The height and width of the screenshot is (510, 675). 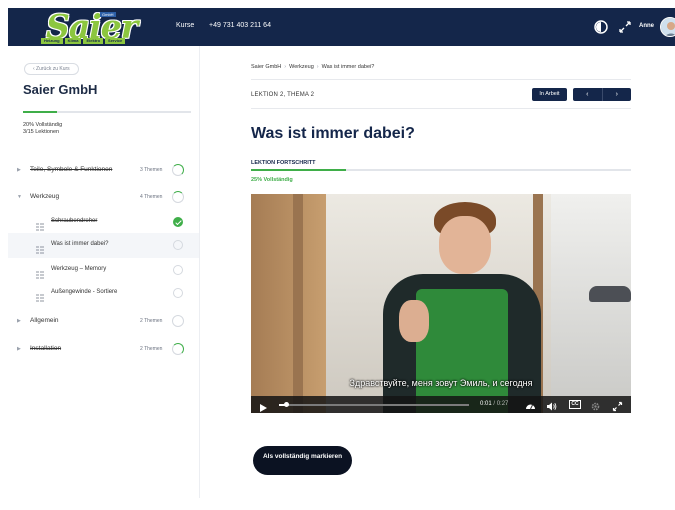 What do you see at coordinates (646, 26) in the screenshot?
I see `user-name: Anne` at bounding box center [646, 26].